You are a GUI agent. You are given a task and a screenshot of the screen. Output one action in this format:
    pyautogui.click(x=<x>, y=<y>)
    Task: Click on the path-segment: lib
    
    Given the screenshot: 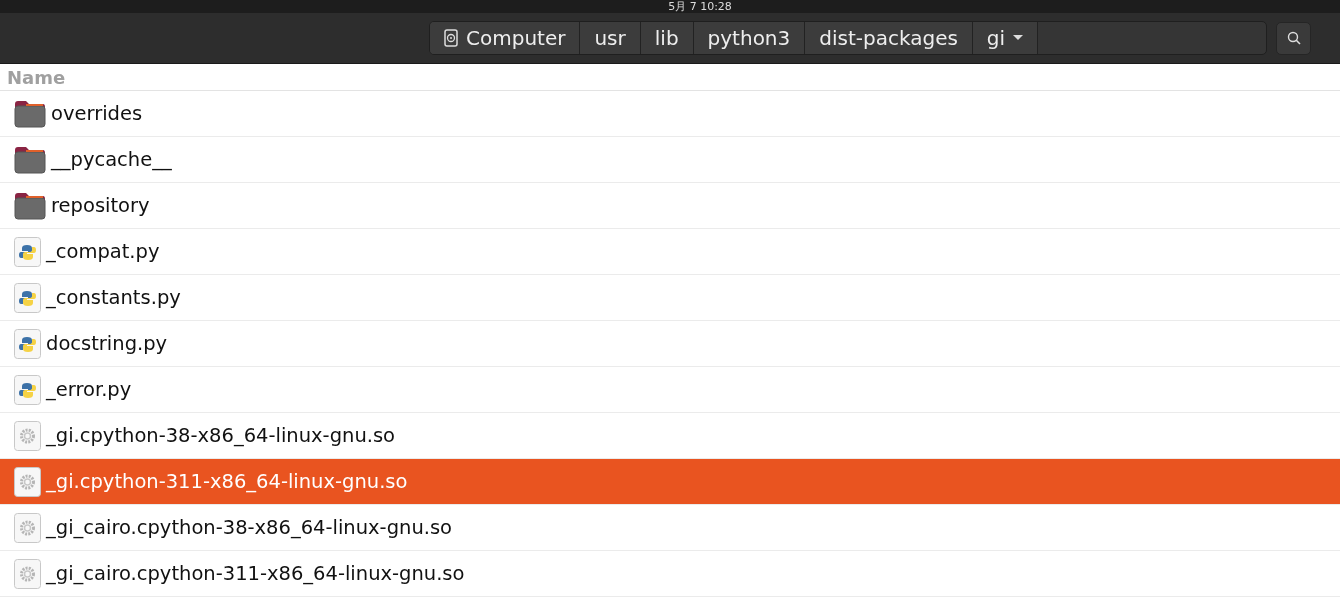 What is the action you would take?
    pyautogui.click(x=667, y=38)
    